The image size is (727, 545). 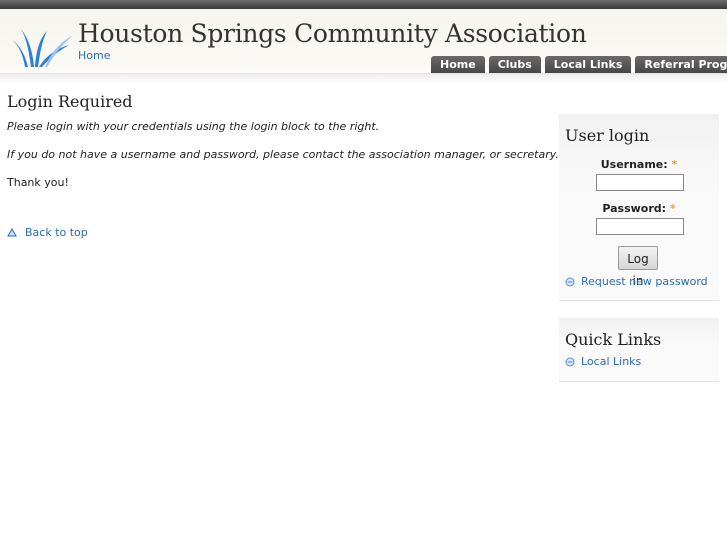 I want to click on quick-link-local-links: Local Links, so click(x=603, y=361).